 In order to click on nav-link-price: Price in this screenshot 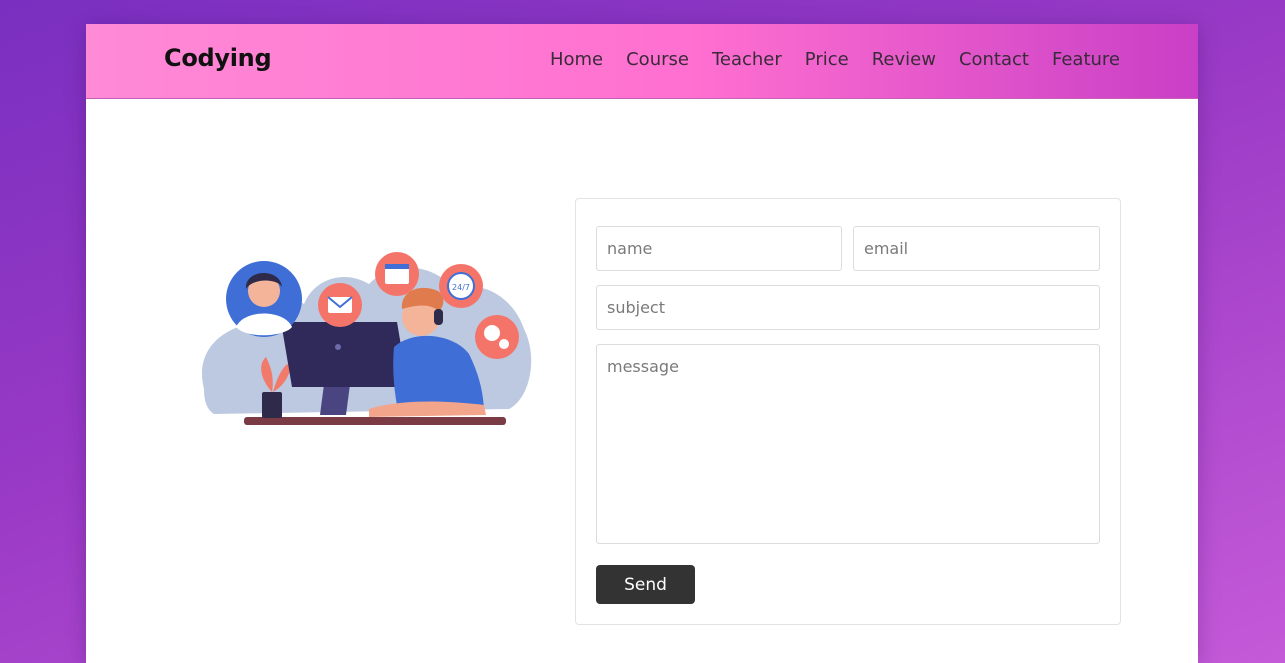, I will do `click(827, 59)`.